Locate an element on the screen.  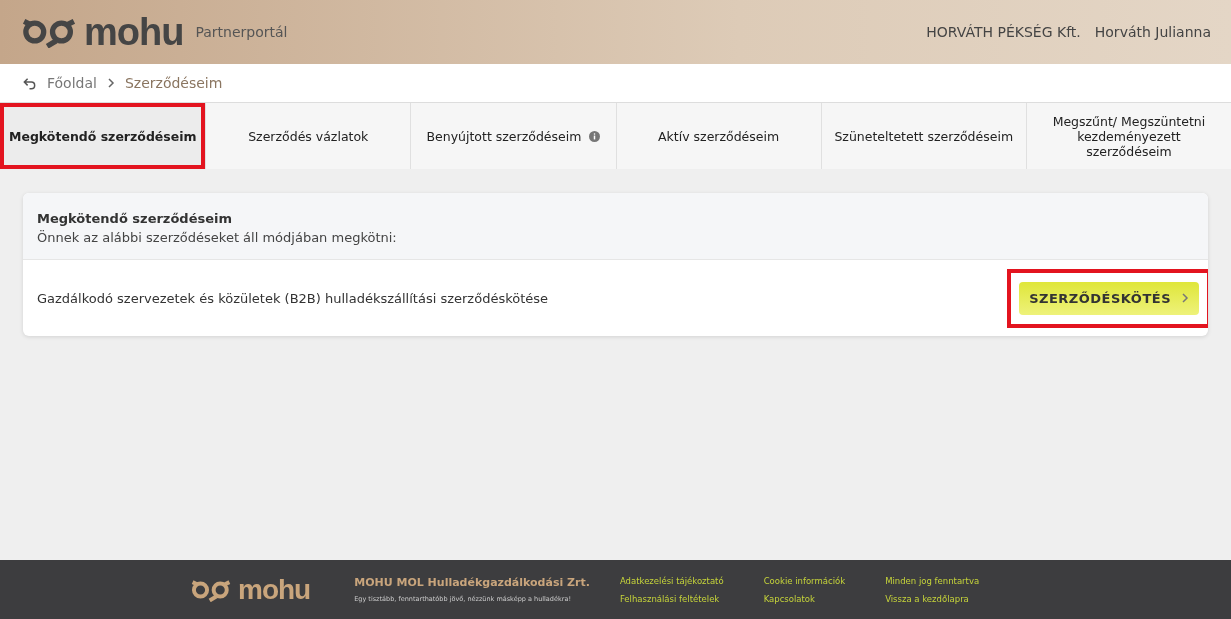
footer-link: Kapcsolatok is located at coordinates (804, 598).